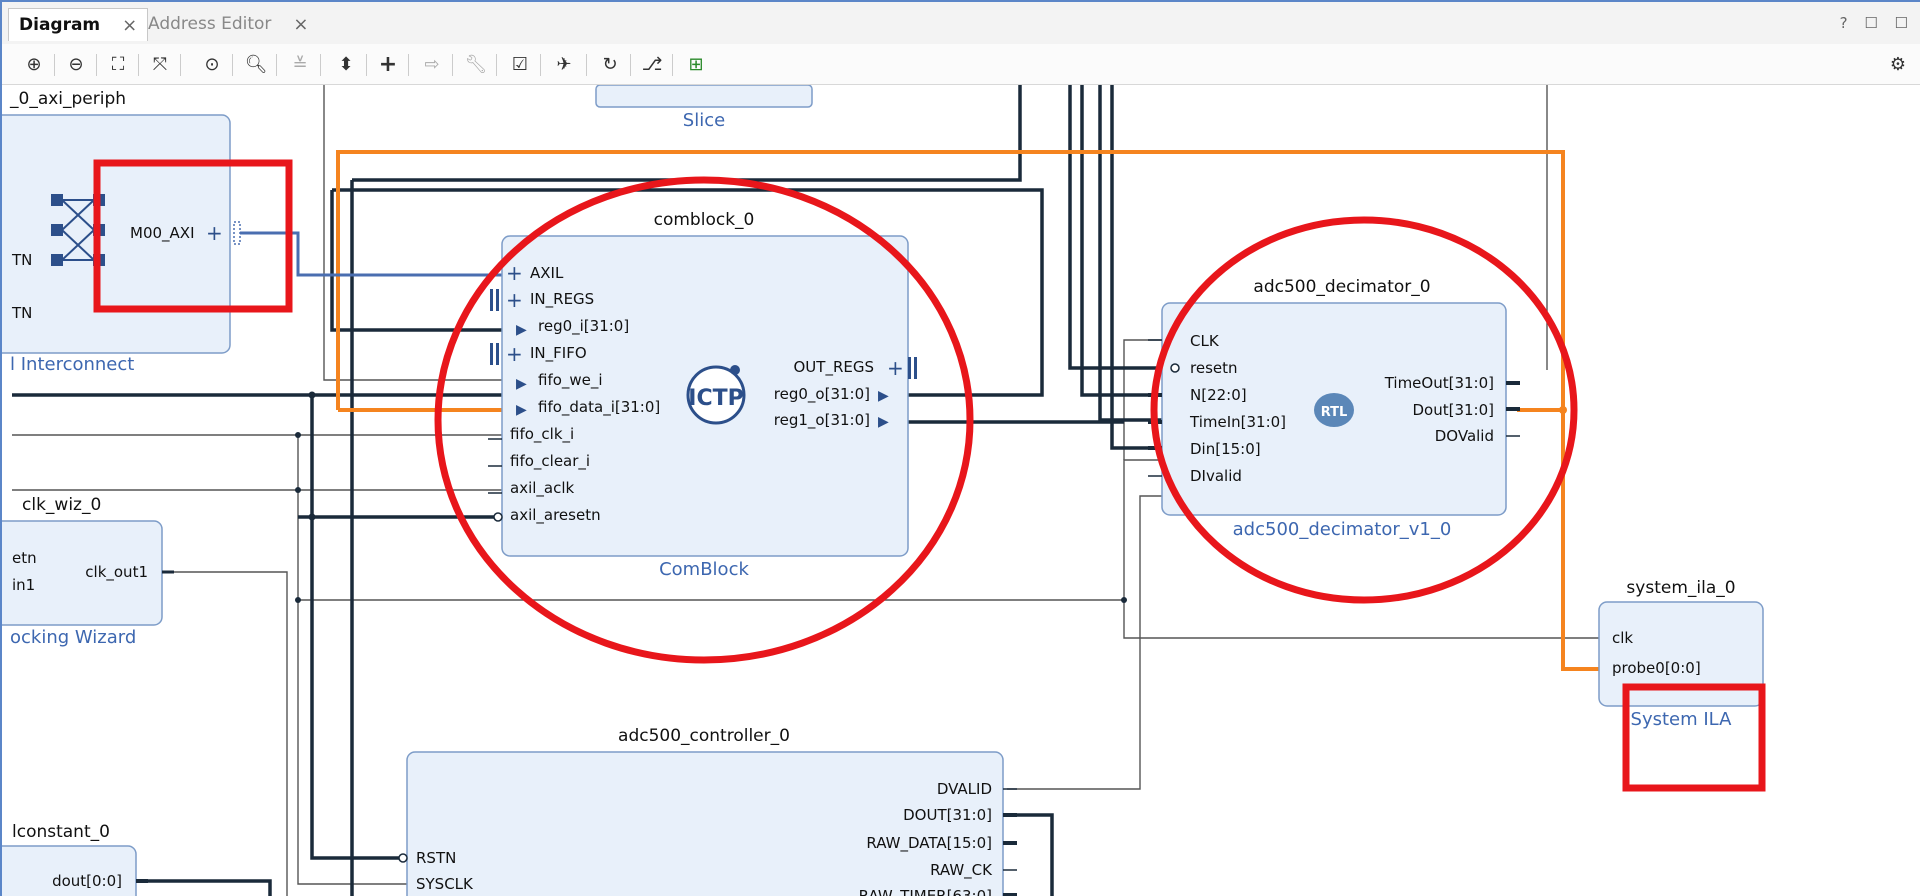 The height and width of the screenshot is (896, 1920). What do you see at coordinates (583, 326) in the screenshot?
I see `comblock-pin: reg0_i[31:0]` at bounding box center [583, 326].